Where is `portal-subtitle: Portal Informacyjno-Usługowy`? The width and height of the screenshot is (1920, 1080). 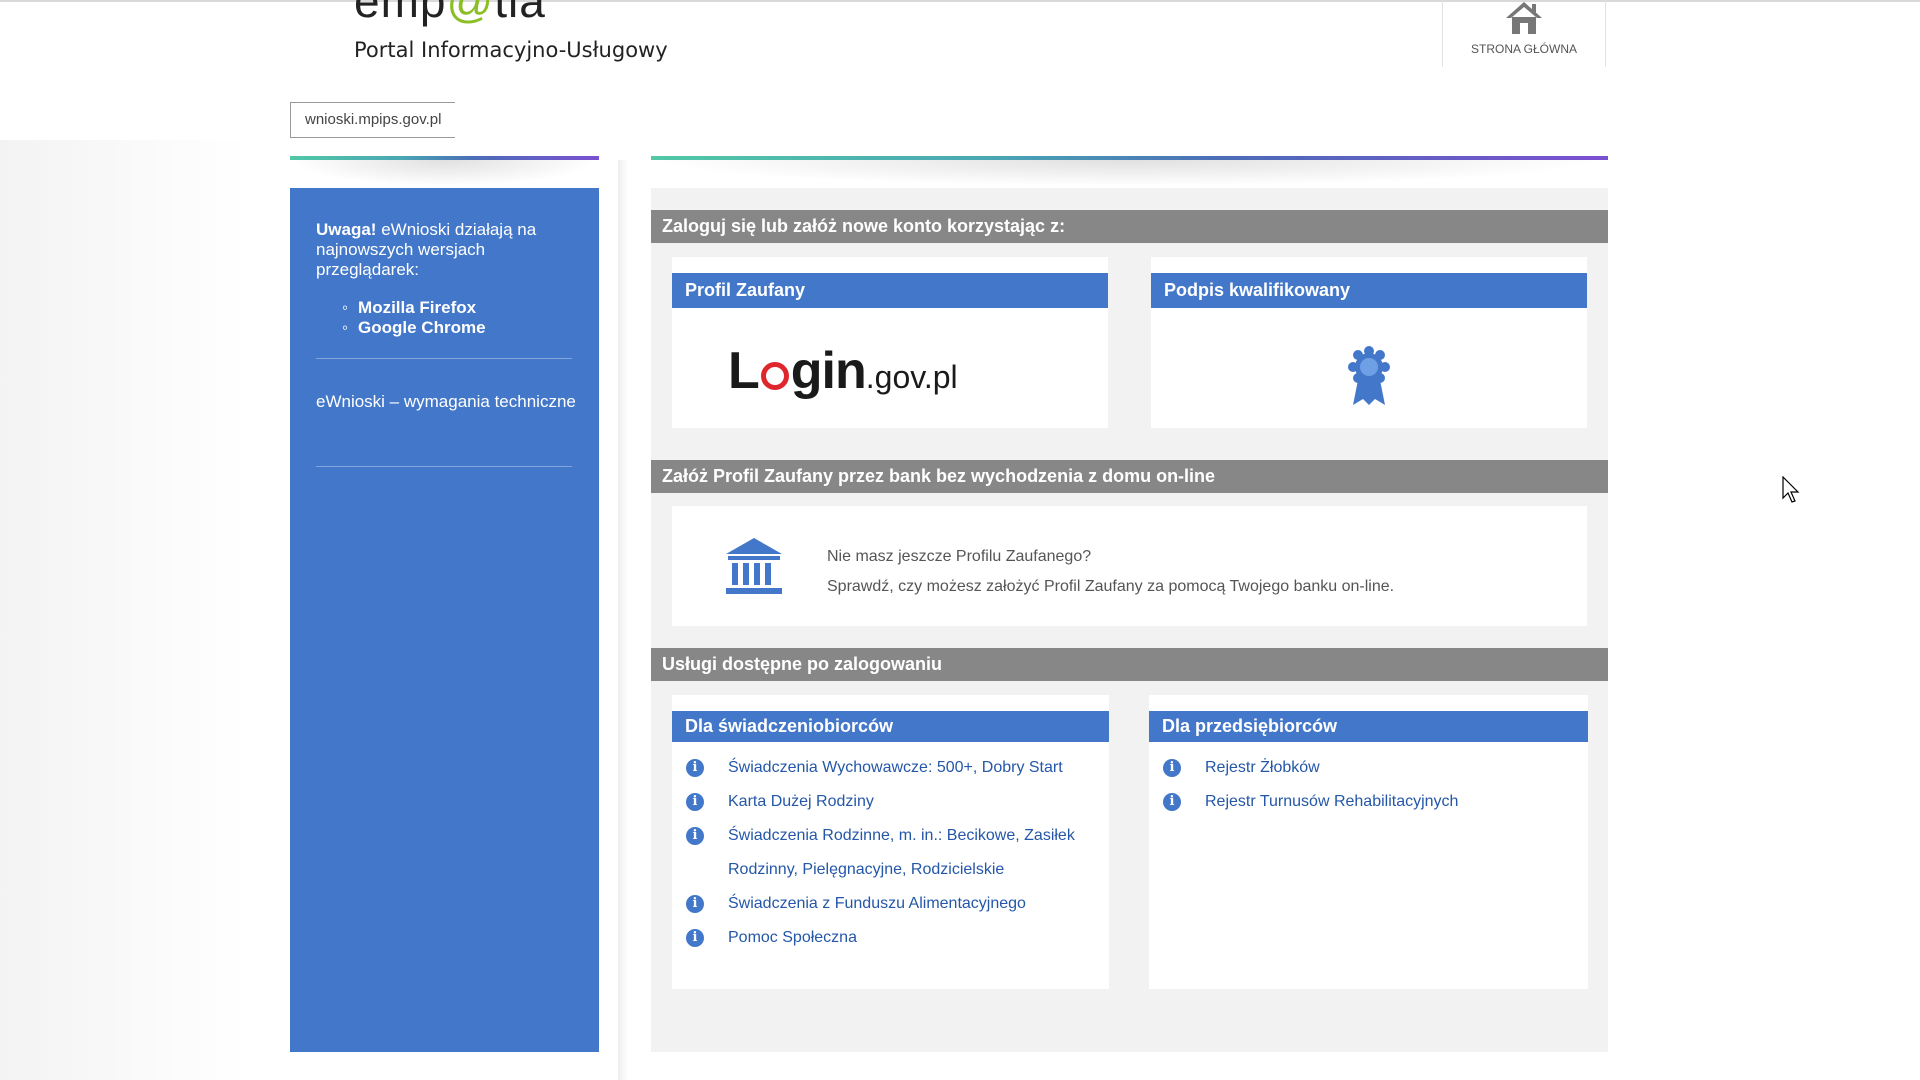 portal-subtitle: Portal Informacyjno-Usługowy is located at coordinates (511, 50).